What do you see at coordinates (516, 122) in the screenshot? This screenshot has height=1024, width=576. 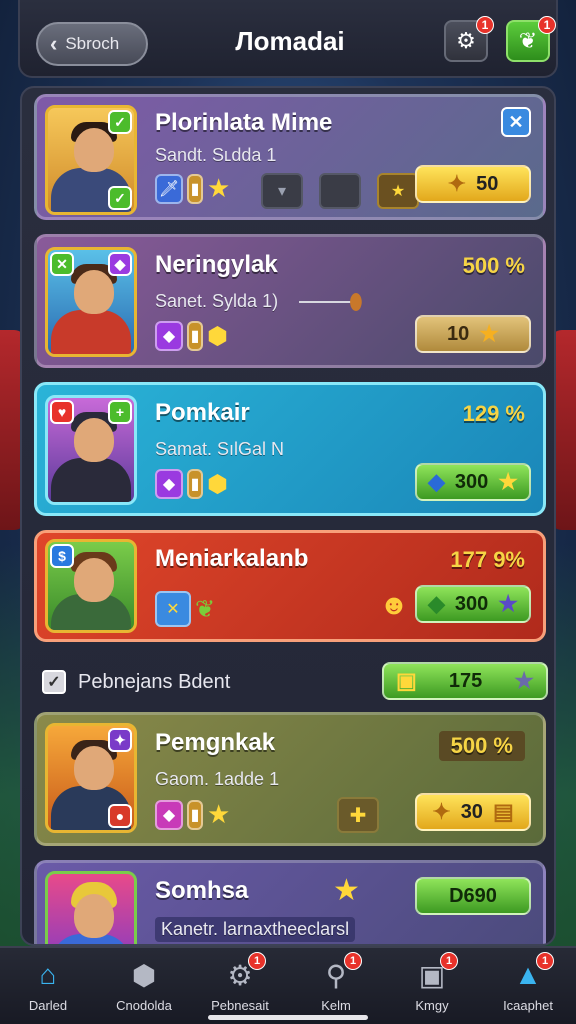 I see `close-icon: ✕` at bounding box center [516, 122].